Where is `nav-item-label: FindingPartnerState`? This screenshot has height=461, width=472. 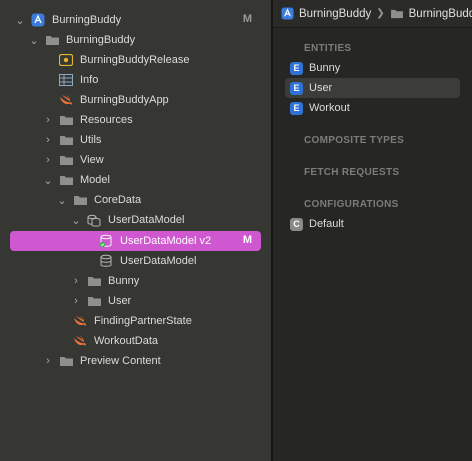
nav-item-label: FindingPartnerState is located at coordinates (143, 321).